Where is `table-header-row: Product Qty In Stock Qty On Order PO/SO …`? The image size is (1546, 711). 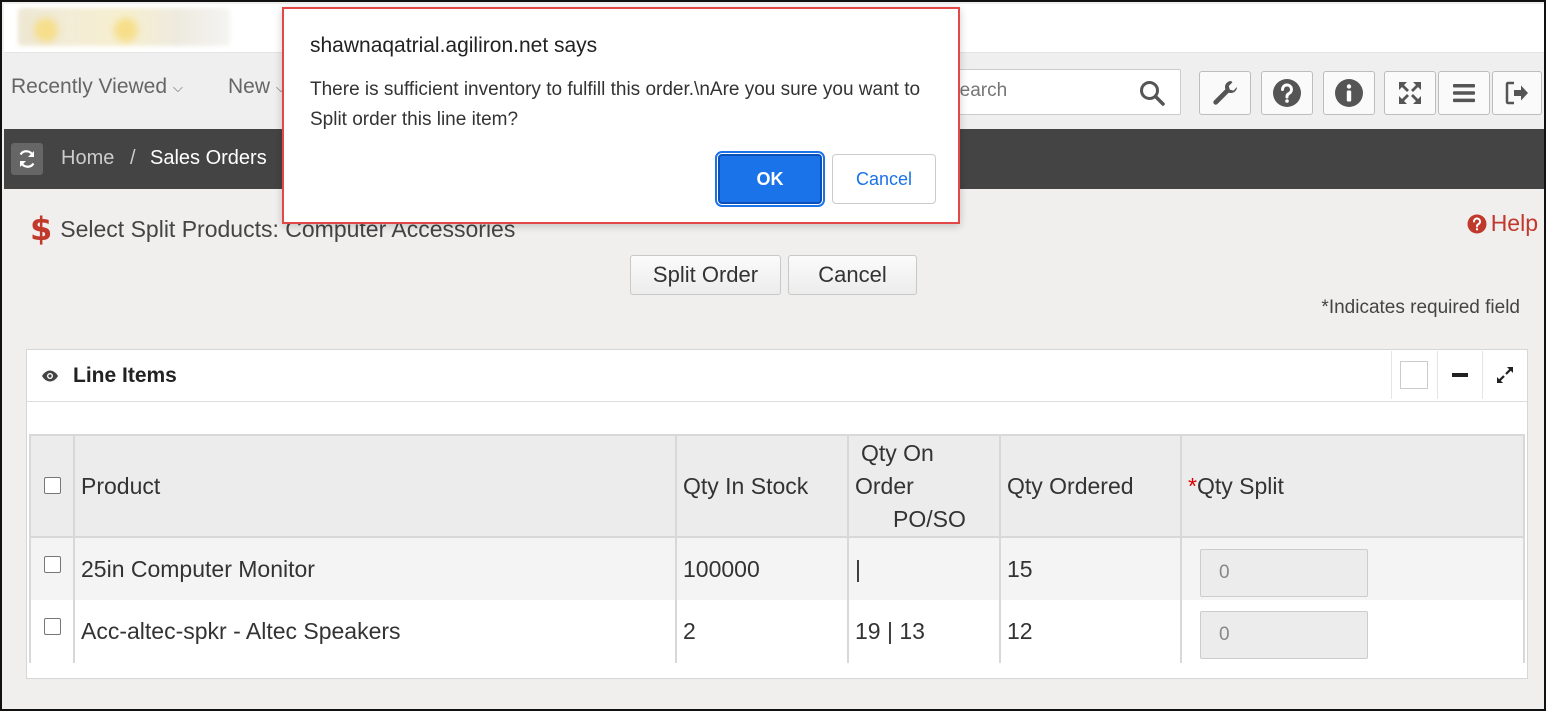 table-header-row: Product Qty In Stock Qty On Order PO/SO … is located at coordinates (777, 486).